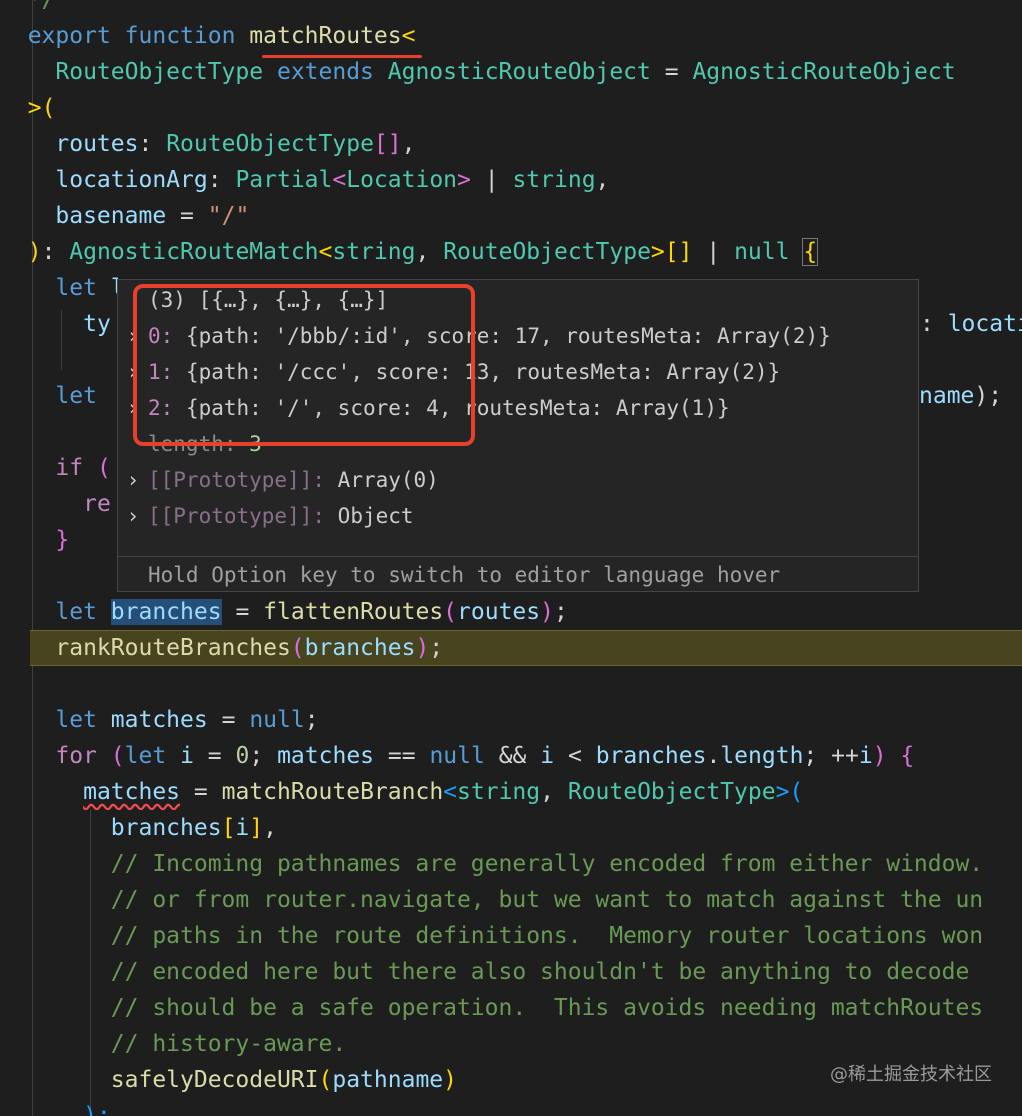  What do you see at coordinates (215, 1080) in the screenshot?
I see `function-call: safelyDecodeURI` at bounding box center [215, 1080].